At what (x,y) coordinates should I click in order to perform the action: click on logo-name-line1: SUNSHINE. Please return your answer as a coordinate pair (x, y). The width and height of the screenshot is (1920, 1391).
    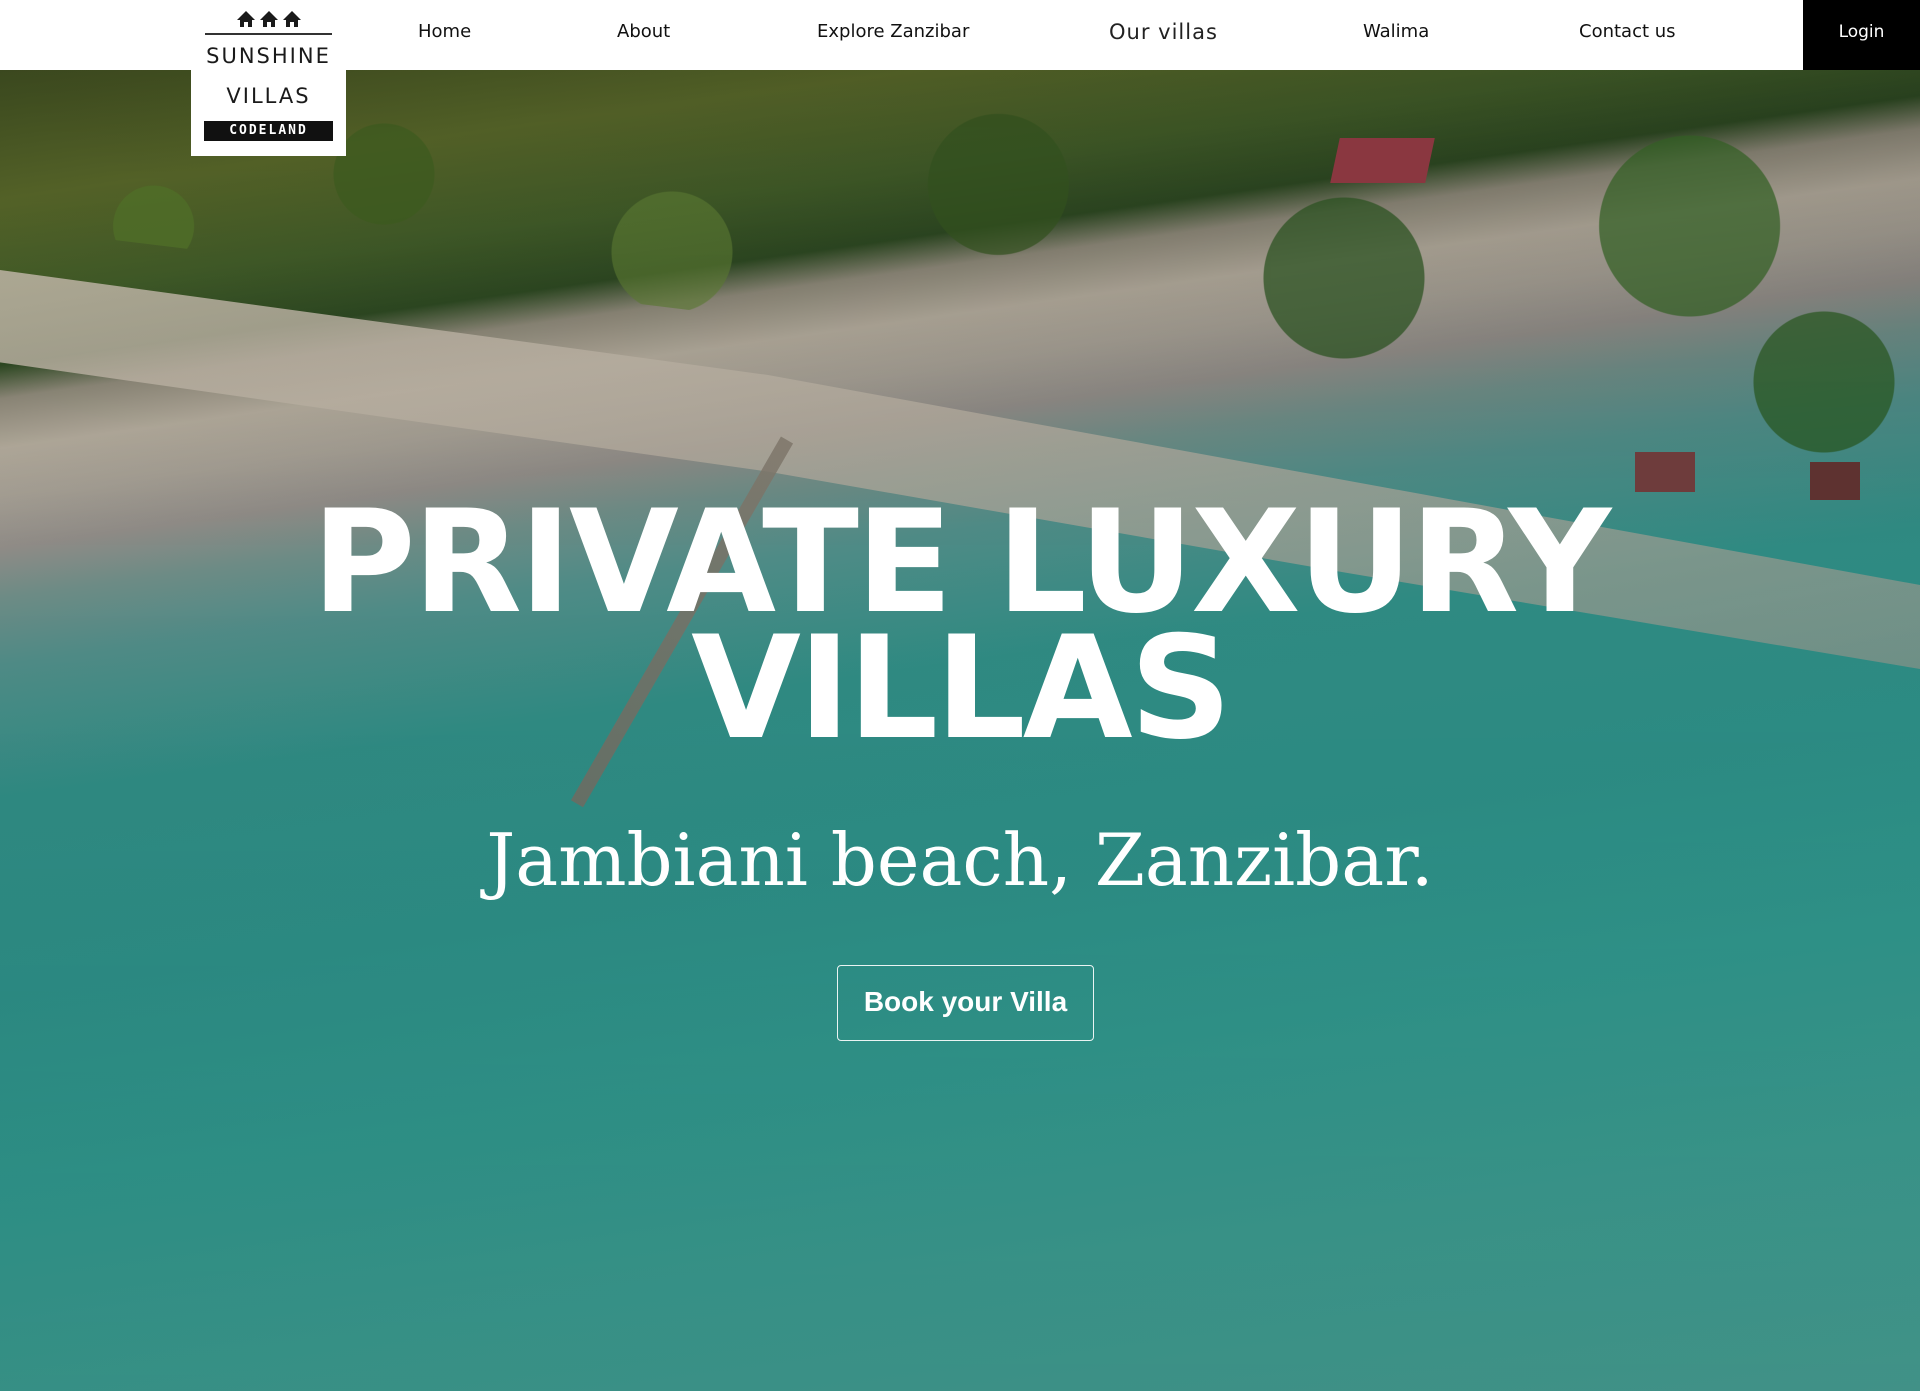
    Looking at the image, I should click on (268, 56).